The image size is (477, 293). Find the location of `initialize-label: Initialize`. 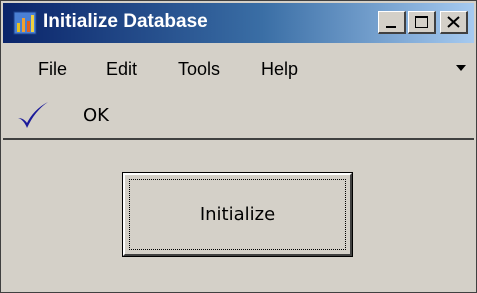

initialize-label: Initialize is located at coordinates (237, 214).